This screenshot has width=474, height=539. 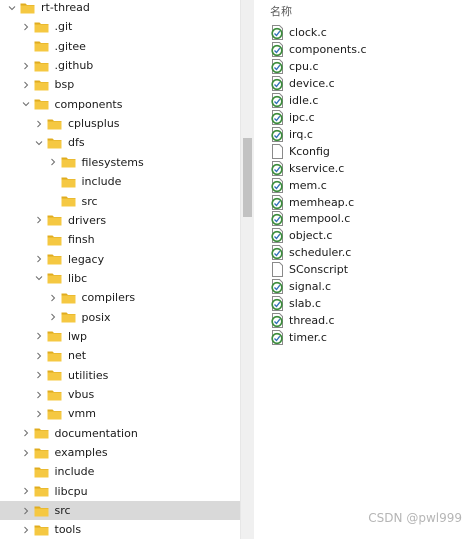 I want to click on file-list-item: ipc.c, so click(x=292, y=117).